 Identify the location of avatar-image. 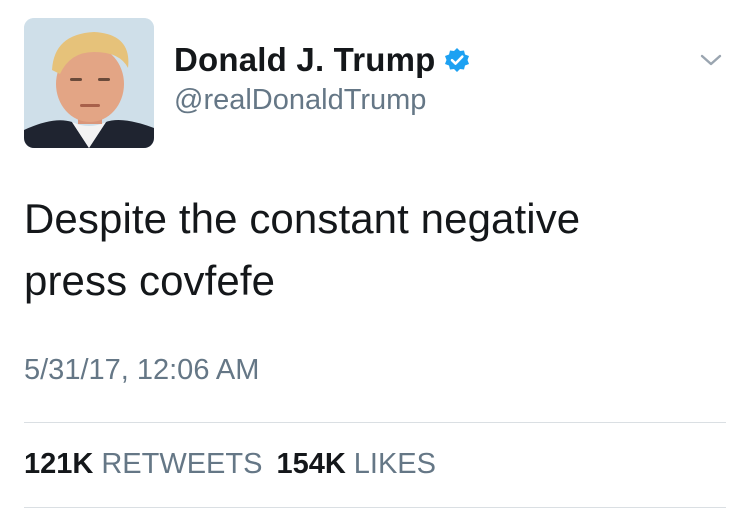
(89, 83).